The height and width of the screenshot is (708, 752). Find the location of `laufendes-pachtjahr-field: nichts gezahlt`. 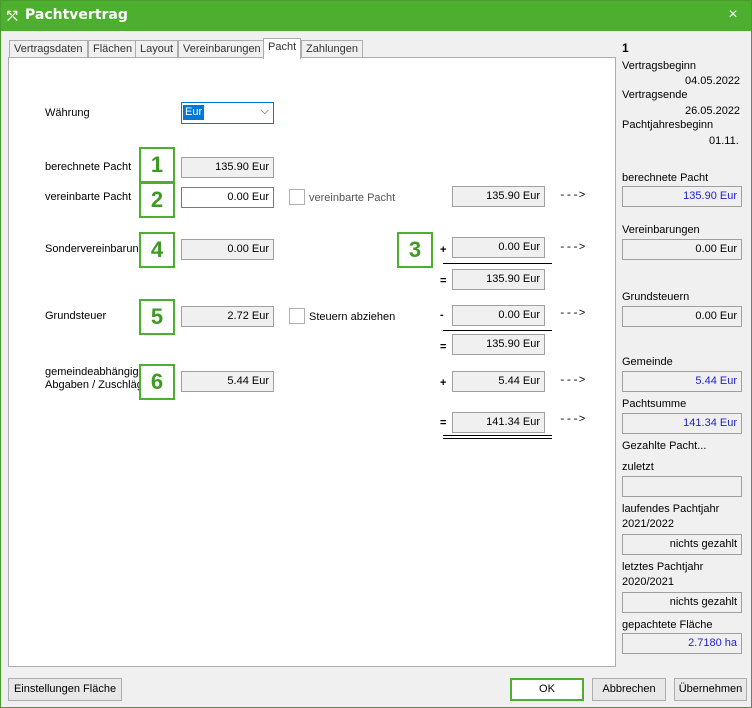

laufendes-pachtjahr-field: nichts gezahlt is located at coordinates (682, 544).